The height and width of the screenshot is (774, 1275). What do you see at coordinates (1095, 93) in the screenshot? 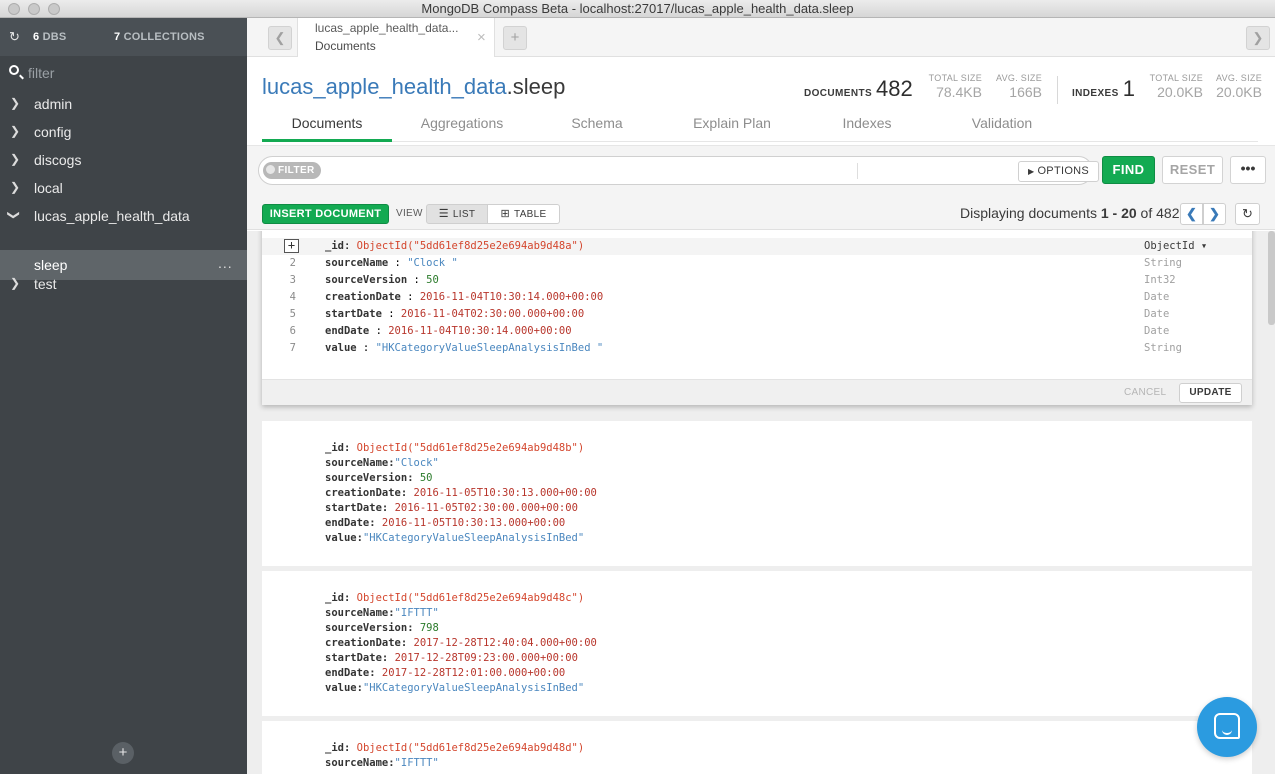
I see `indexes-label: INDEXES` at bounding box center [1095, 93].